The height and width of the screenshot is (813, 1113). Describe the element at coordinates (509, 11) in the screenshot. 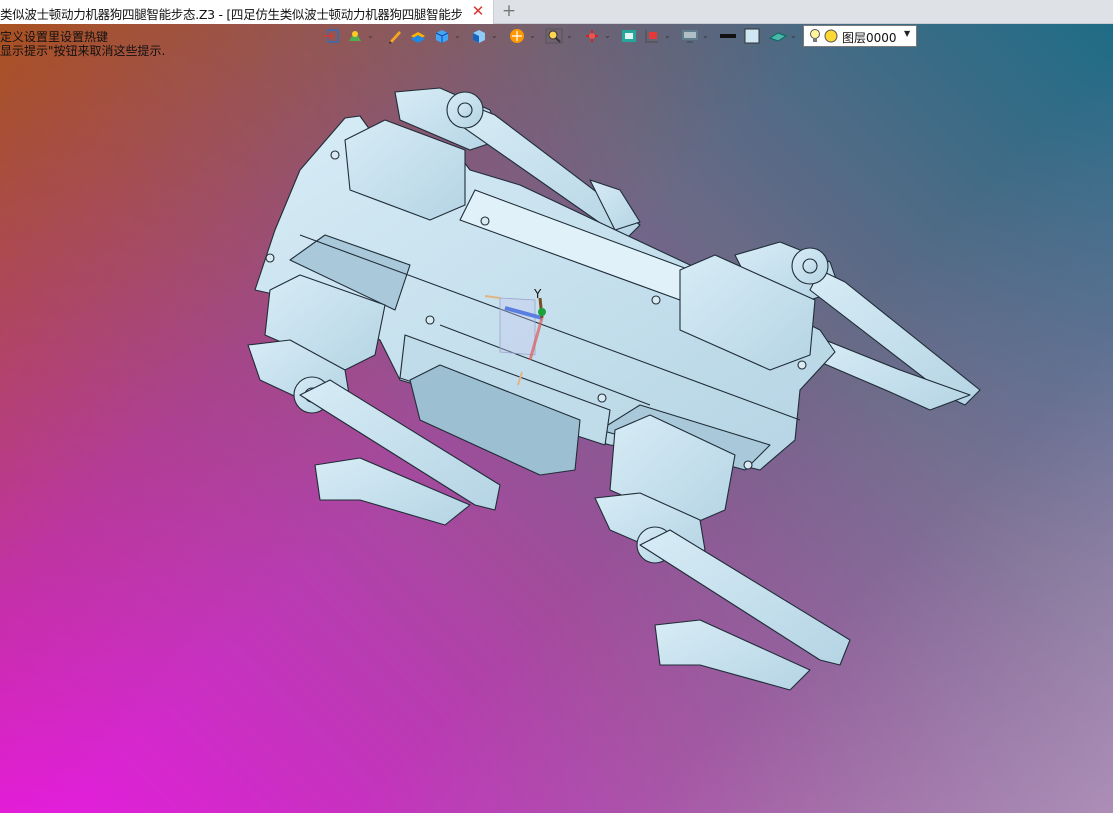

I see `plus-icon: +` at that location.